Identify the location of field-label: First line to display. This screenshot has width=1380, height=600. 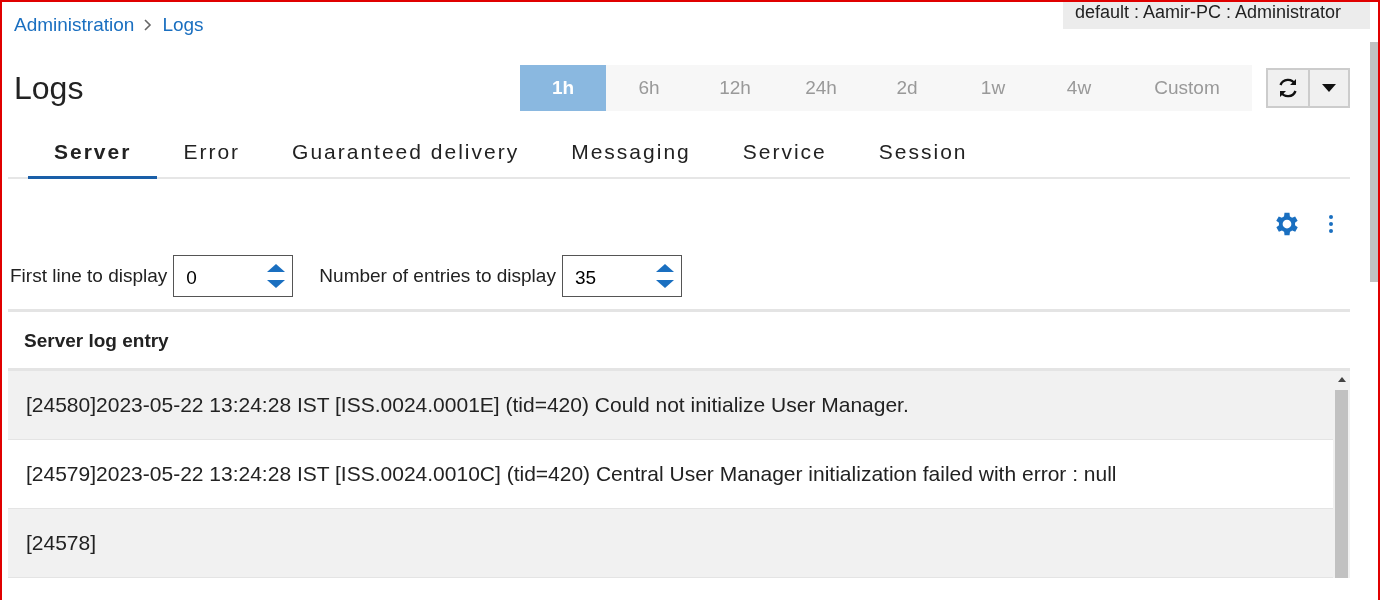
(89, 276).